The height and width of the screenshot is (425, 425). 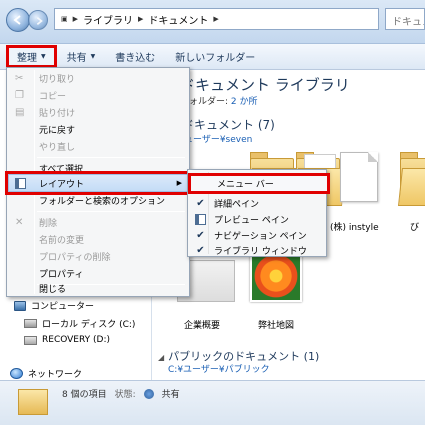 I want to click on menu-item-folder-options: フォルダーと検索のオプション, so click(x=98, y=200).